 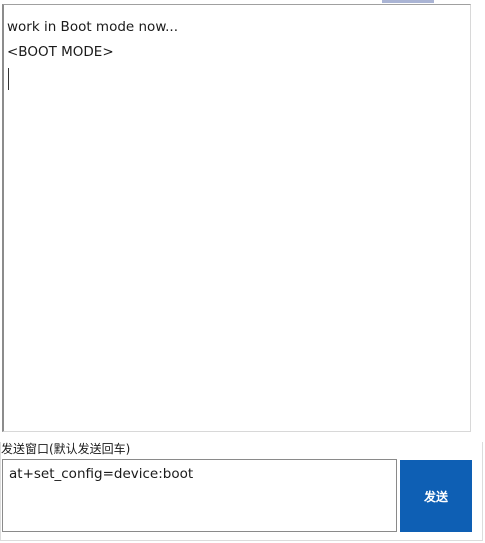 What do you see at coordinates (408, 1) in the screenshot?
I see `top-accent-bar` at bounding box center [408, 1].